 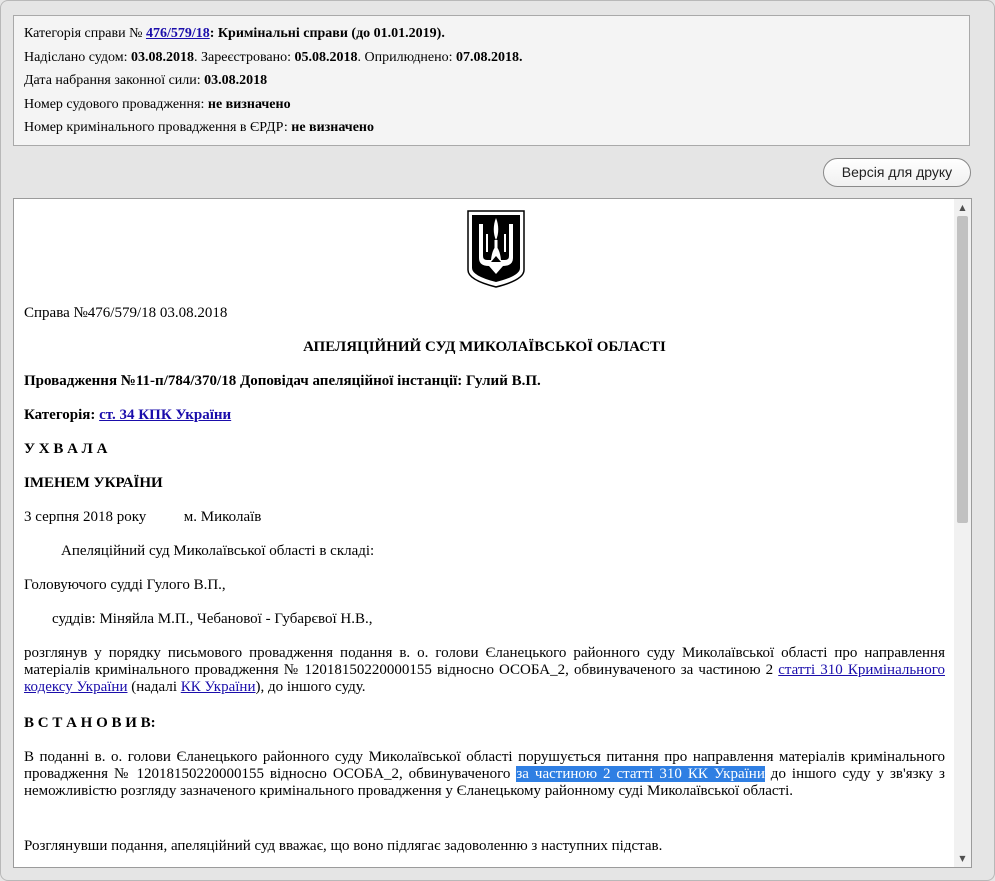 What do you see at coordinates (962, 533) in the screenshot?
I see `vertical-scrollbar: ▲ ▼` at bounding box center [962, 533].